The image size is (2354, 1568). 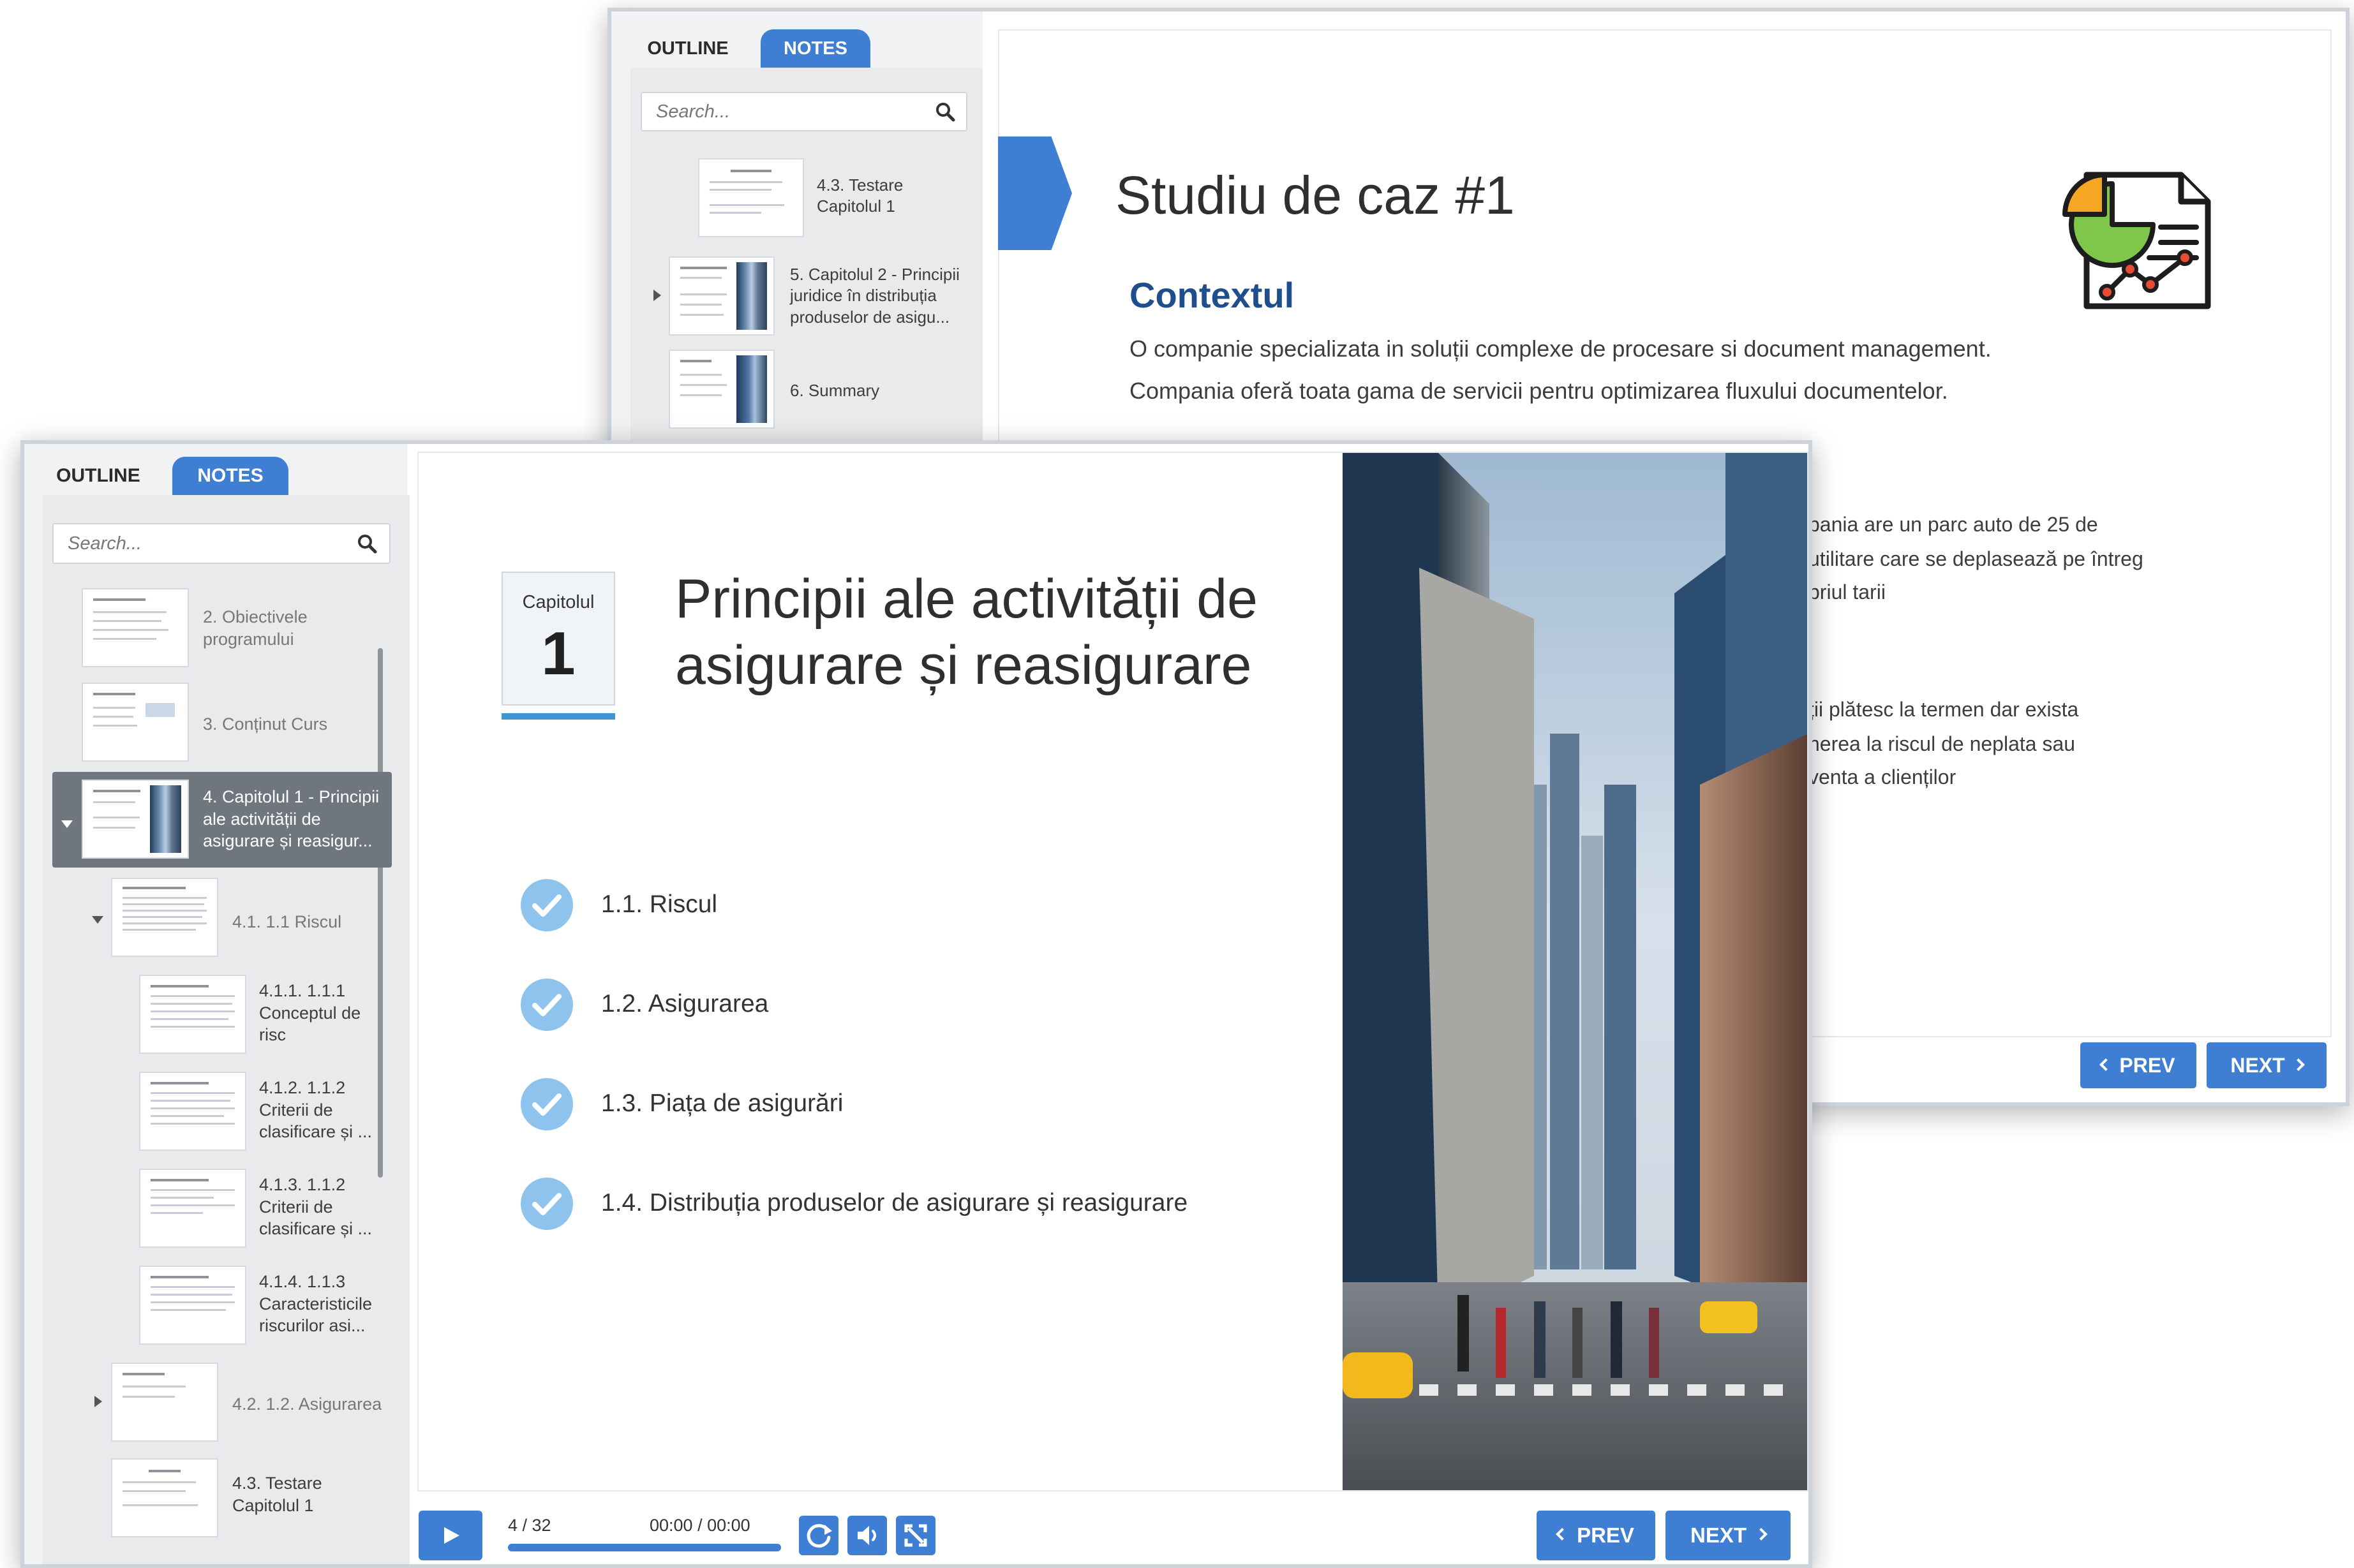 I want to click on slide-title-line: asigurare și reasigurare, so click(x=963, y=665).